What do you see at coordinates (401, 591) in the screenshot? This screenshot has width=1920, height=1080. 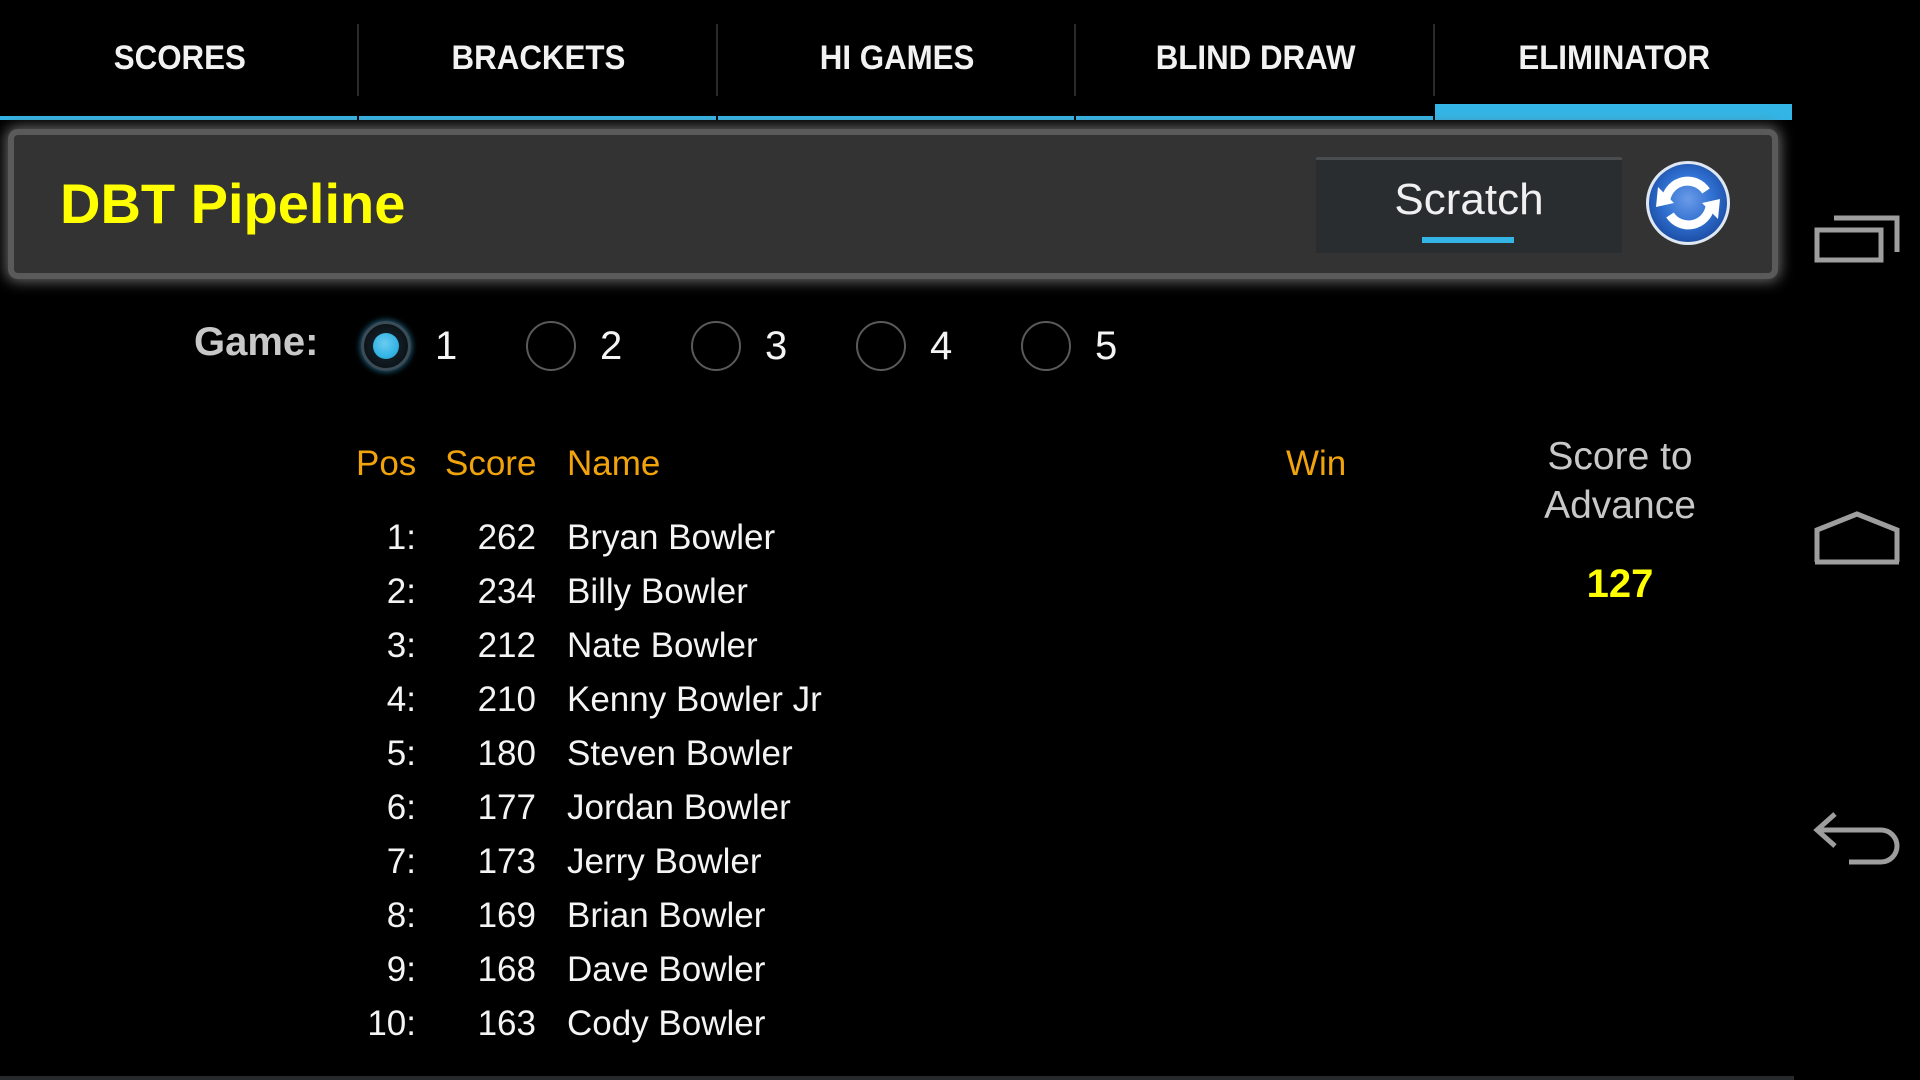 I see `position-cell: 2:` at bounding box center [401, 591].